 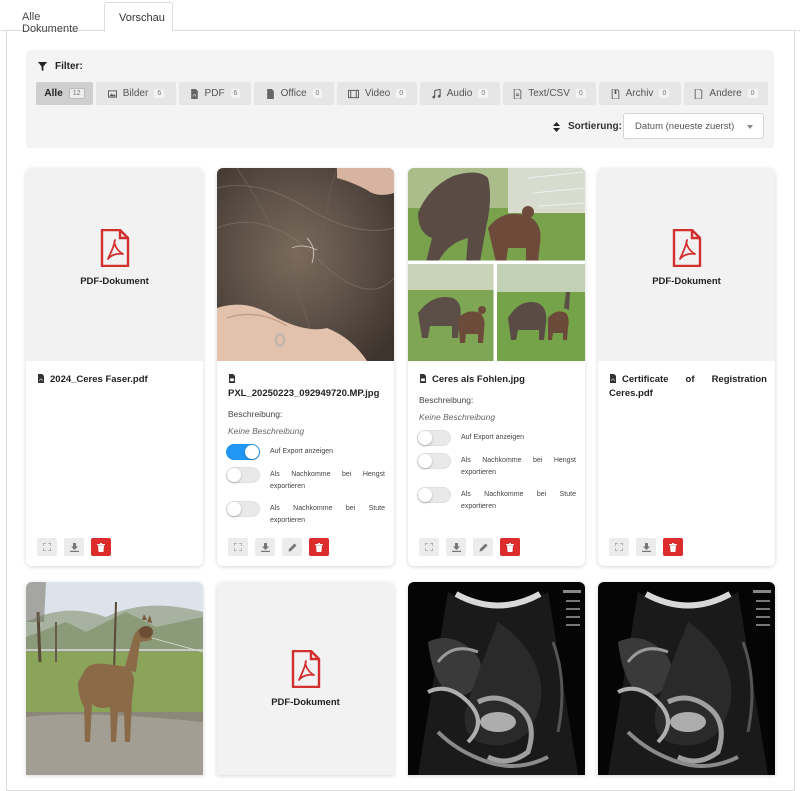 I want to click on chevron-down-icon, so click(x=750, y=127).